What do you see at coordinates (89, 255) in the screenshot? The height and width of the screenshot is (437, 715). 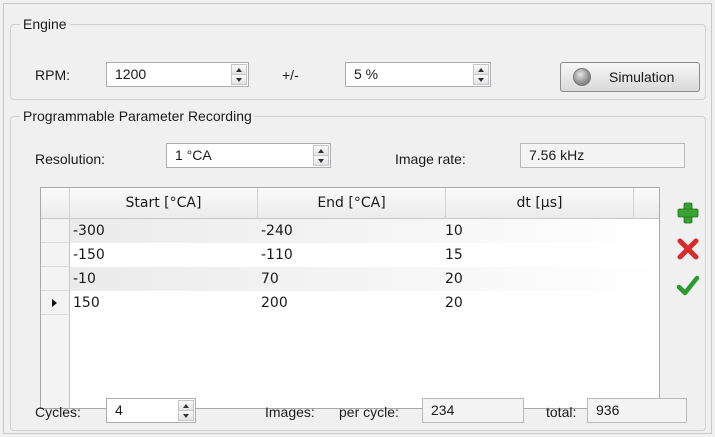 I see `cell-start: -150` at bounding box center [89, 255].